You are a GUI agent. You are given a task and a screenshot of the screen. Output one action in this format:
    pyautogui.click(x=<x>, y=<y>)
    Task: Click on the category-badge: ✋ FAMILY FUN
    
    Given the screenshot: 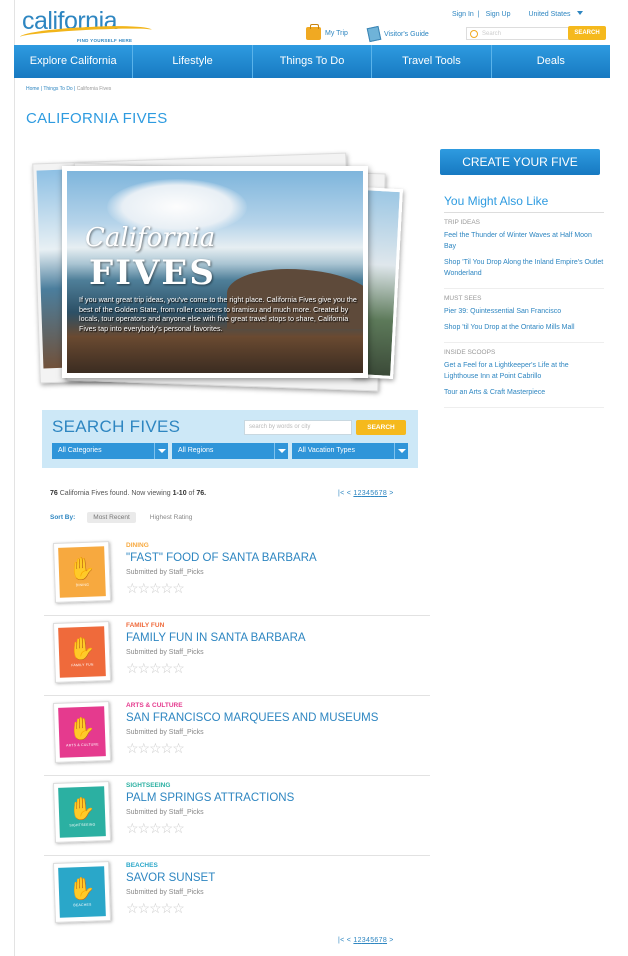 What is the action you would take?
    pyautogui.click(x=82, y=652)
    